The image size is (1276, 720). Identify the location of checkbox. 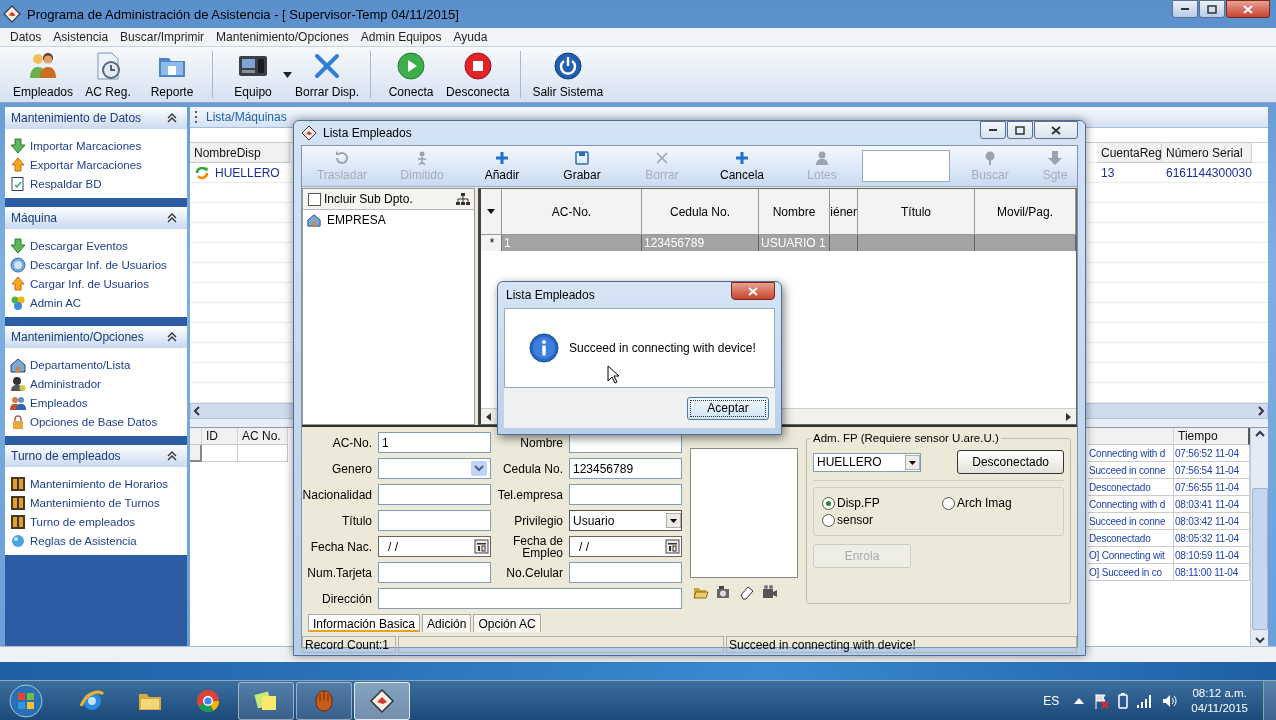
(314, 199).